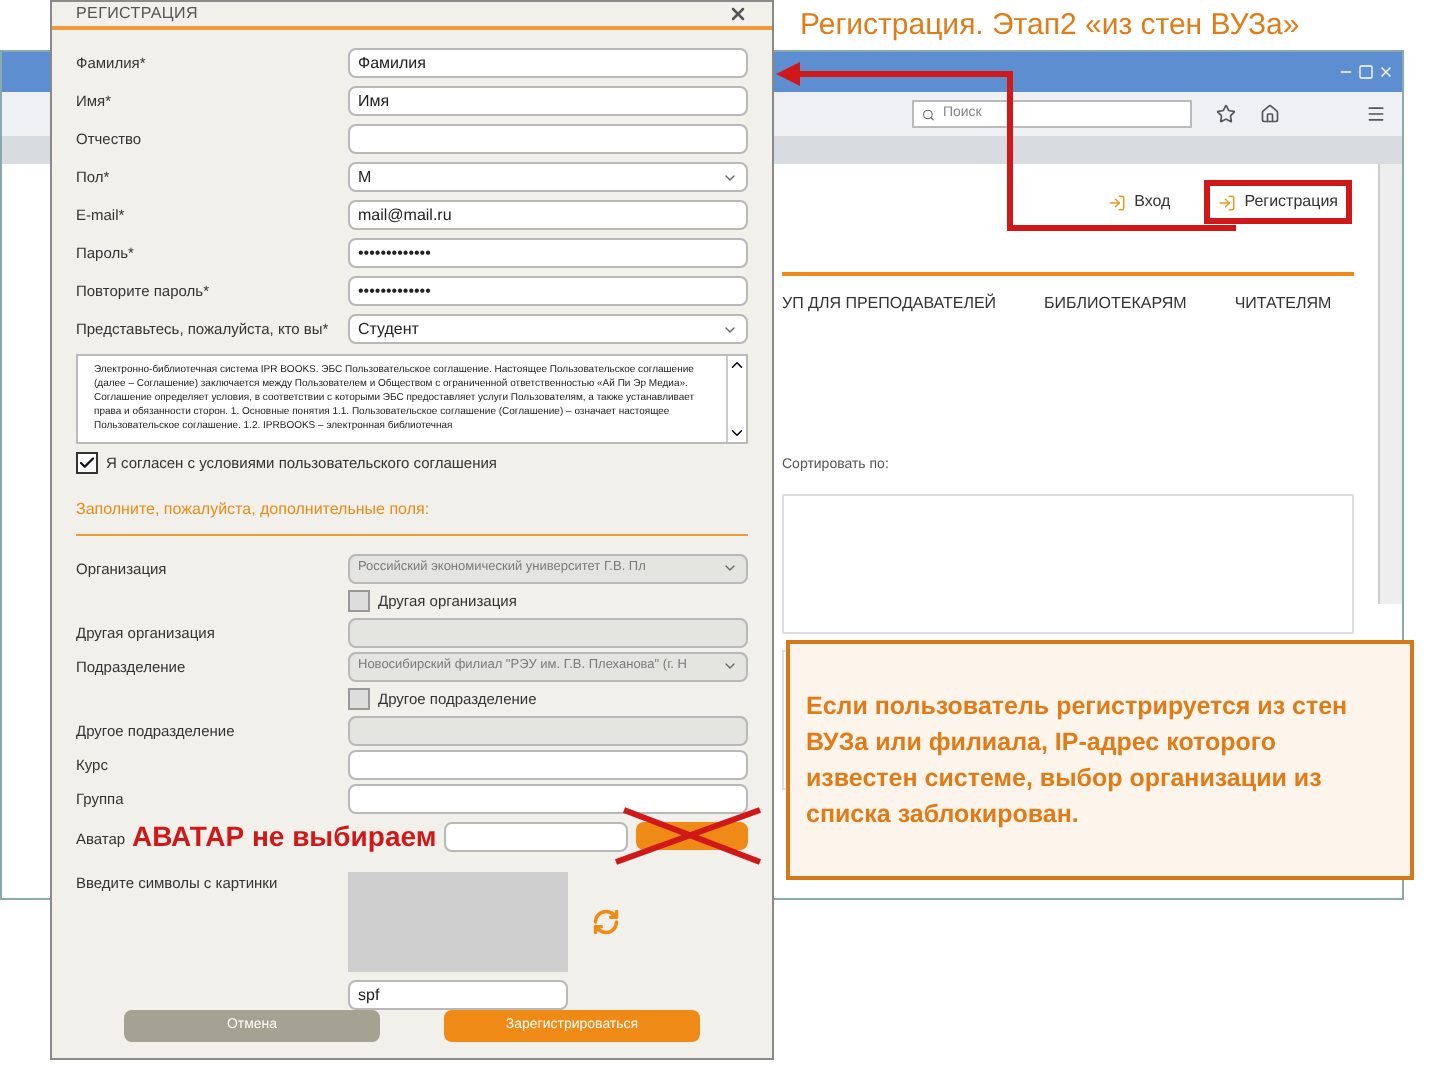 The height and width of the screenshot is (1080, 1440). I want to click on menu-icon, so click(1376, 114).